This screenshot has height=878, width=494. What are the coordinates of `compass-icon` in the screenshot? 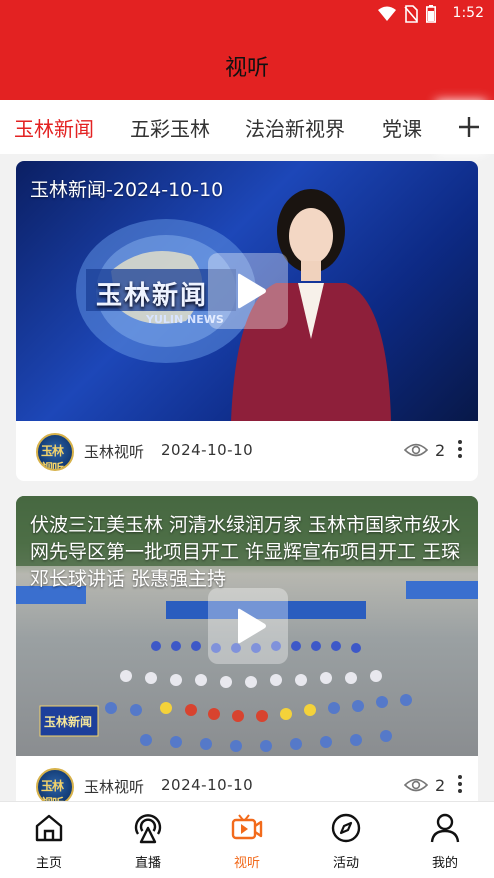 It's located at (346, 828).